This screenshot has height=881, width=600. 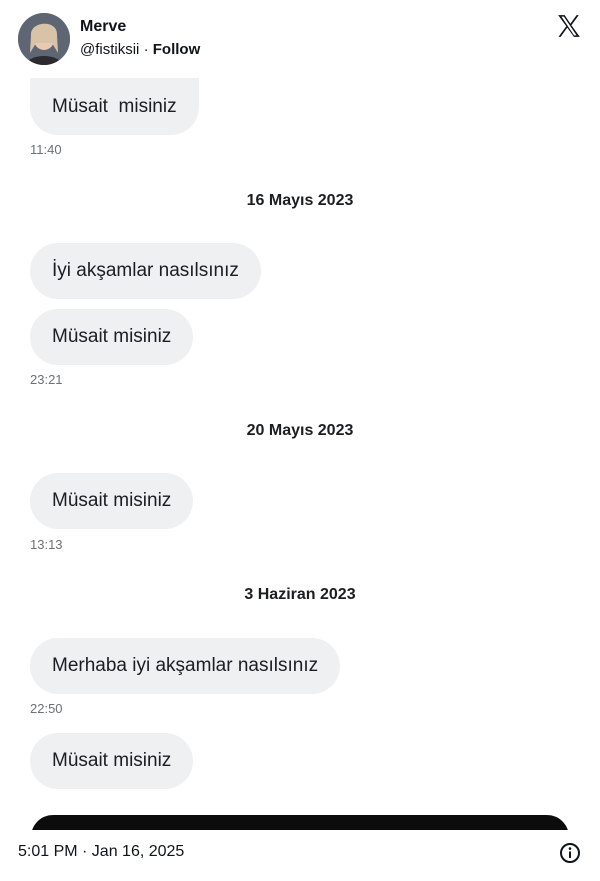 I want to click on avatar, so click(x=44, y=39).